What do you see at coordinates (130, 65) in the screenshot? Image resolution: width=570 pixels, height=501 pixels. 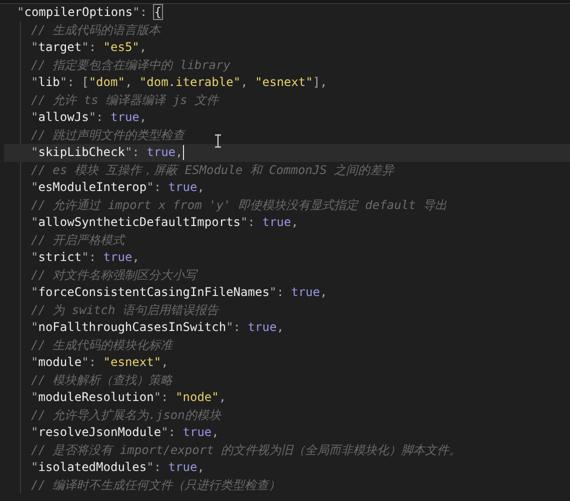 I see `code-comment: // 指定要包含在编译中的 library` at bounding box center [130, 65].